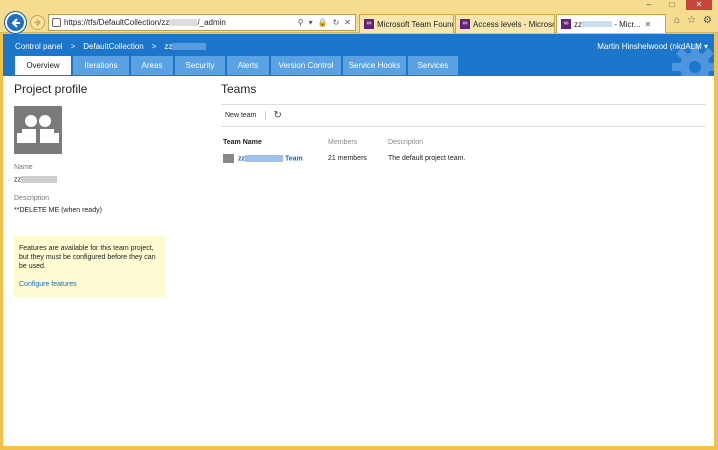 The height and width of the screenshot is (450, 718). I want to click on arrow-right-icon, so click(37, 22).